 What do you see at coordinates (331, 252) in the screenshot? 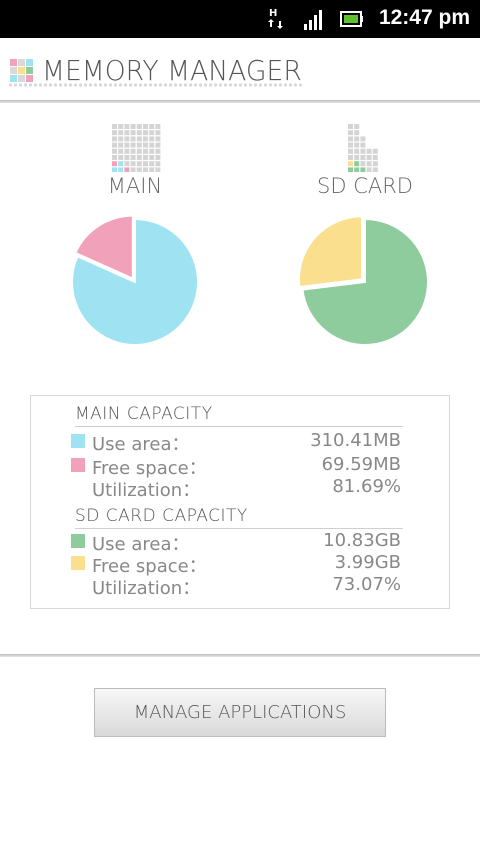
I see `pie-slice-free-space` at bounding box center [331, 252].